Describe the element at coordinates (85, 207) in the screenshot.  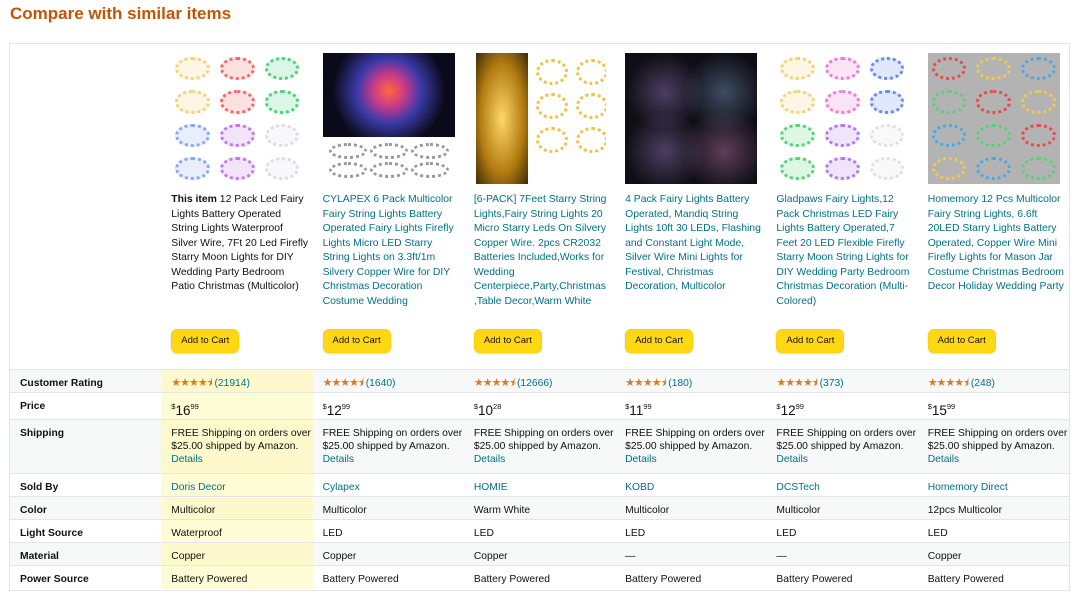
I see `empty-corner-cell` at that location.